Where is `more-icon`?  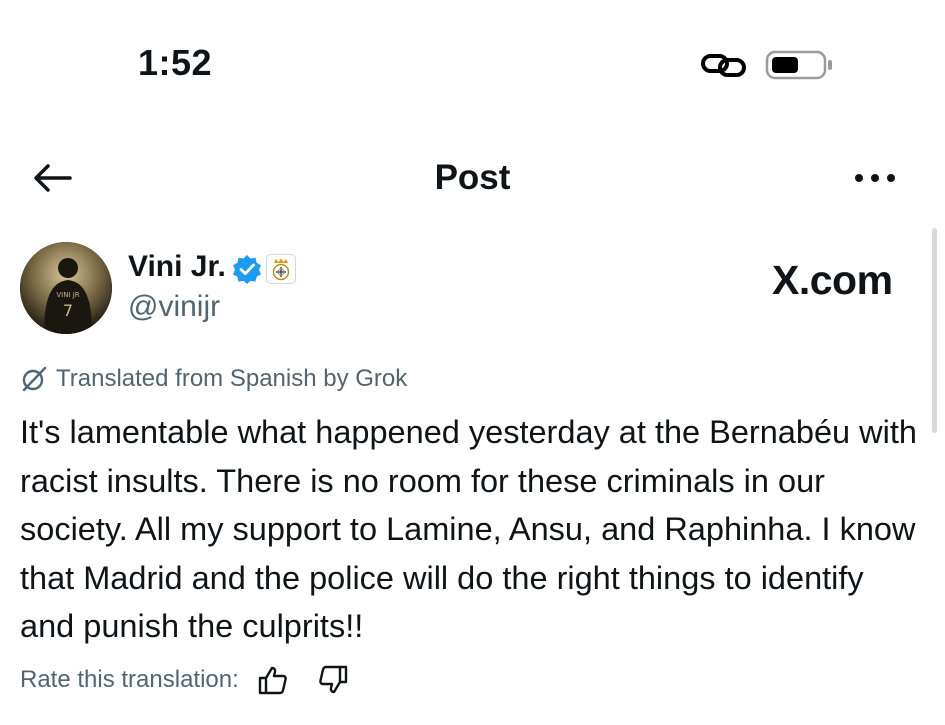
more-icon is located at coordinates (875, 178).